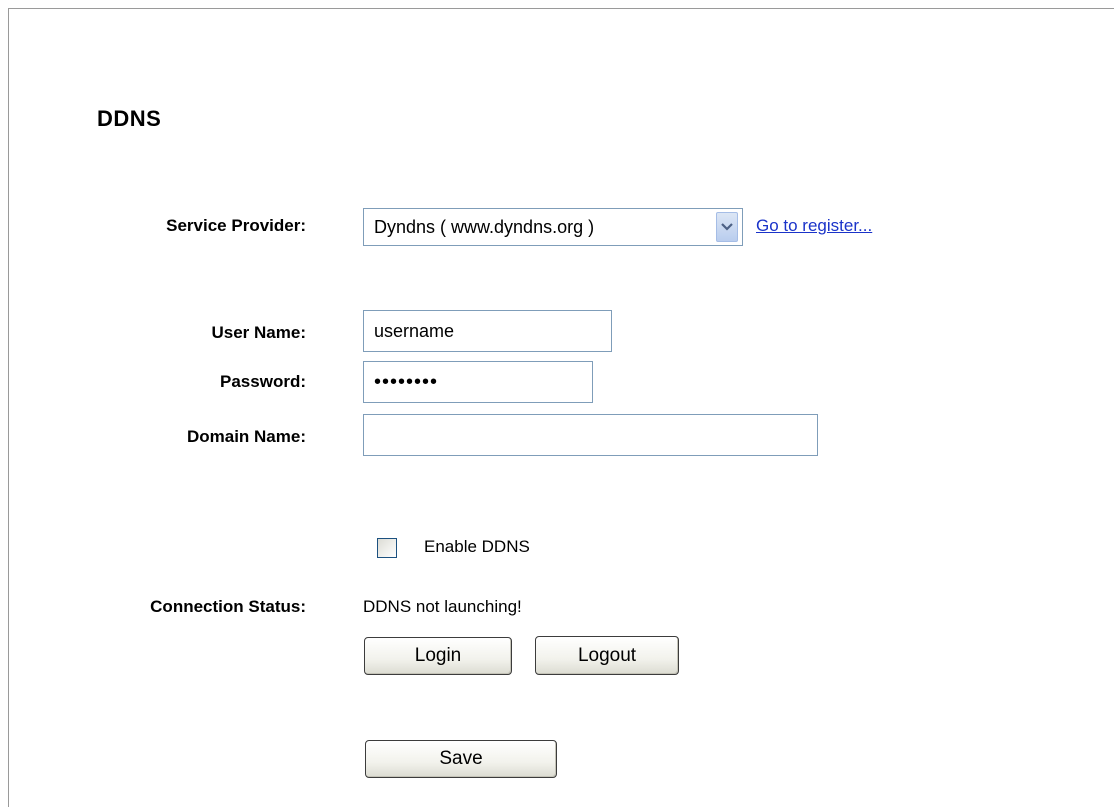  What do you see at coordinates (442, 606) in the screenshot?
I see `connection-status-value: DDNS not launching!` at bounding box center [442, 606].